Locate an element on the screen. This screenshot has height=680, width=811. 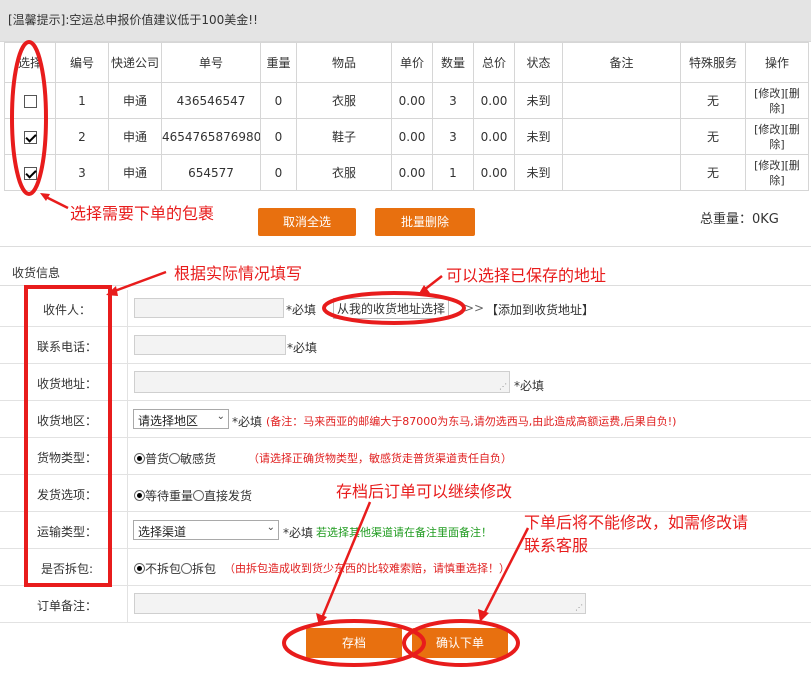
transport-required: *必填 is located at coordinates (298, 533).